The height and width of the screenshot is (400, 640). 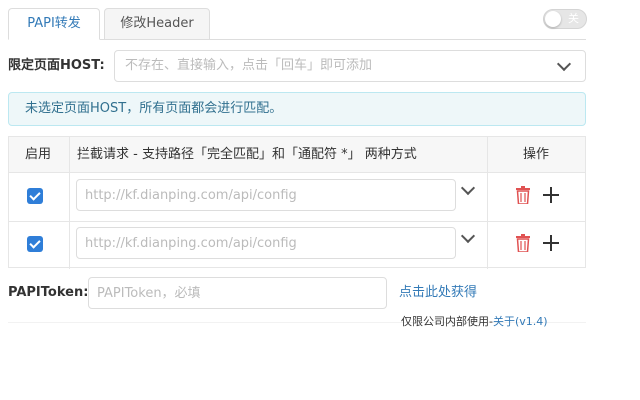 What do you see at coordinates (565, 19) in the screenshot?
I see `enable-toggle: 关` at bounding box center [565, 19].